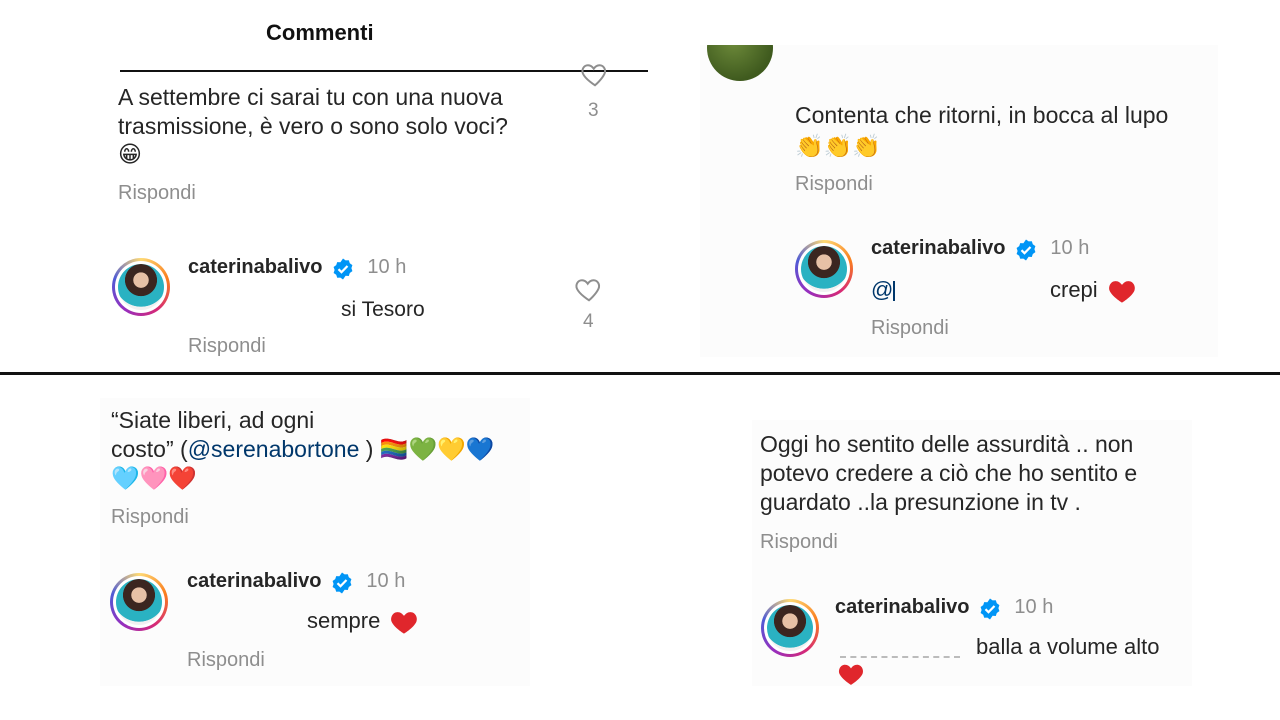 This screenshot has width=1280, height=720. I want to click on comment-line: Contenta che ritorni, in bocca al lupo, so click(982, 115).